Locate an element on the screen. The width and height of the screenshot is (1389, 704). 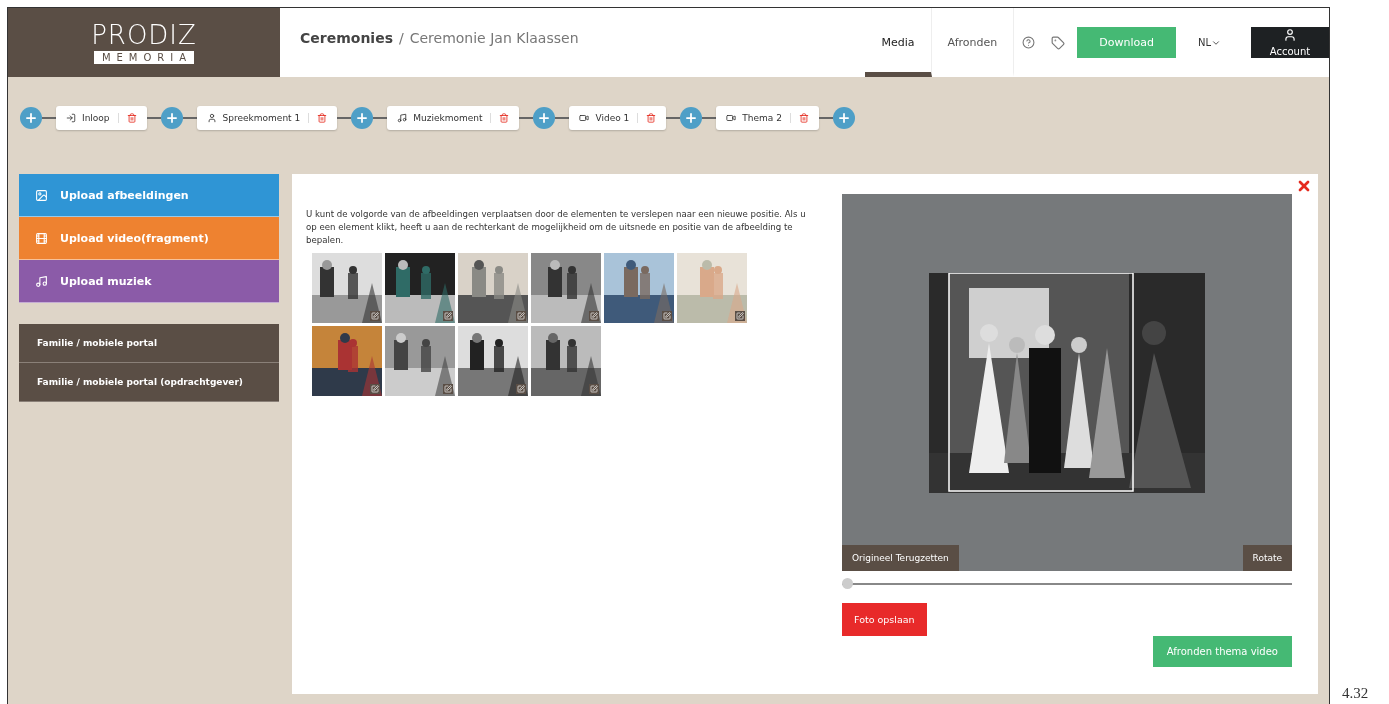
step-button: Muziekmoment is located at coordinates (444, 118).